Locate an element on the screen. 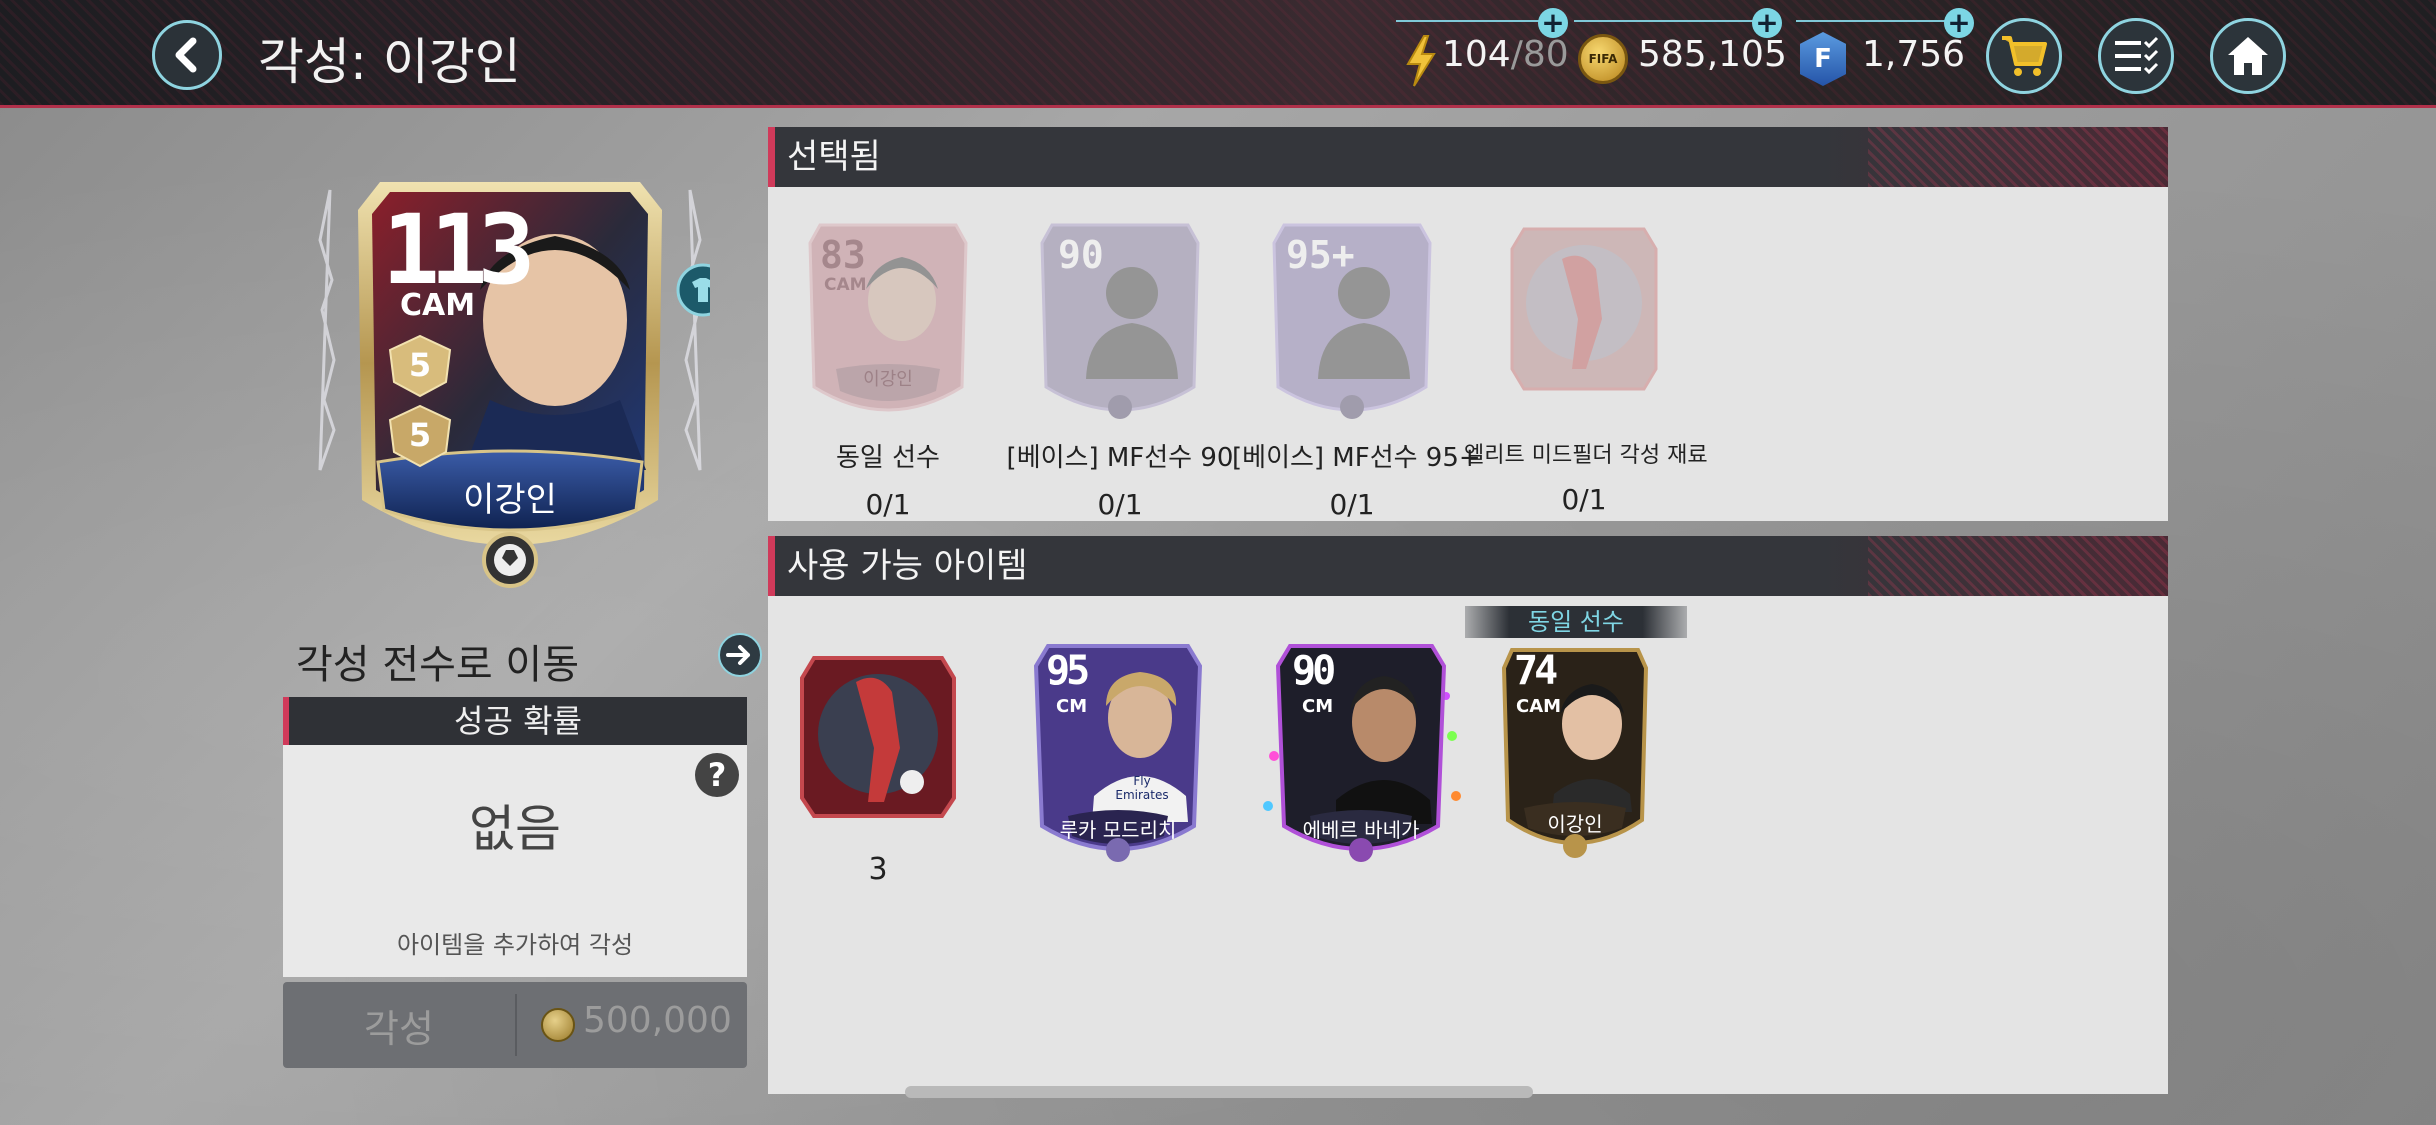 The width and height of the screenshot is (2436, 1125). item-card-name: 루카 모드리치 is located at coordinates (1118, 830).